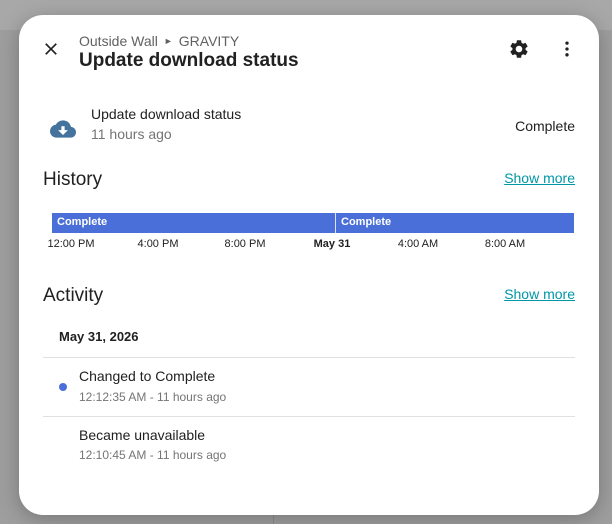  I want to click on close-icon, so click(51, 49).